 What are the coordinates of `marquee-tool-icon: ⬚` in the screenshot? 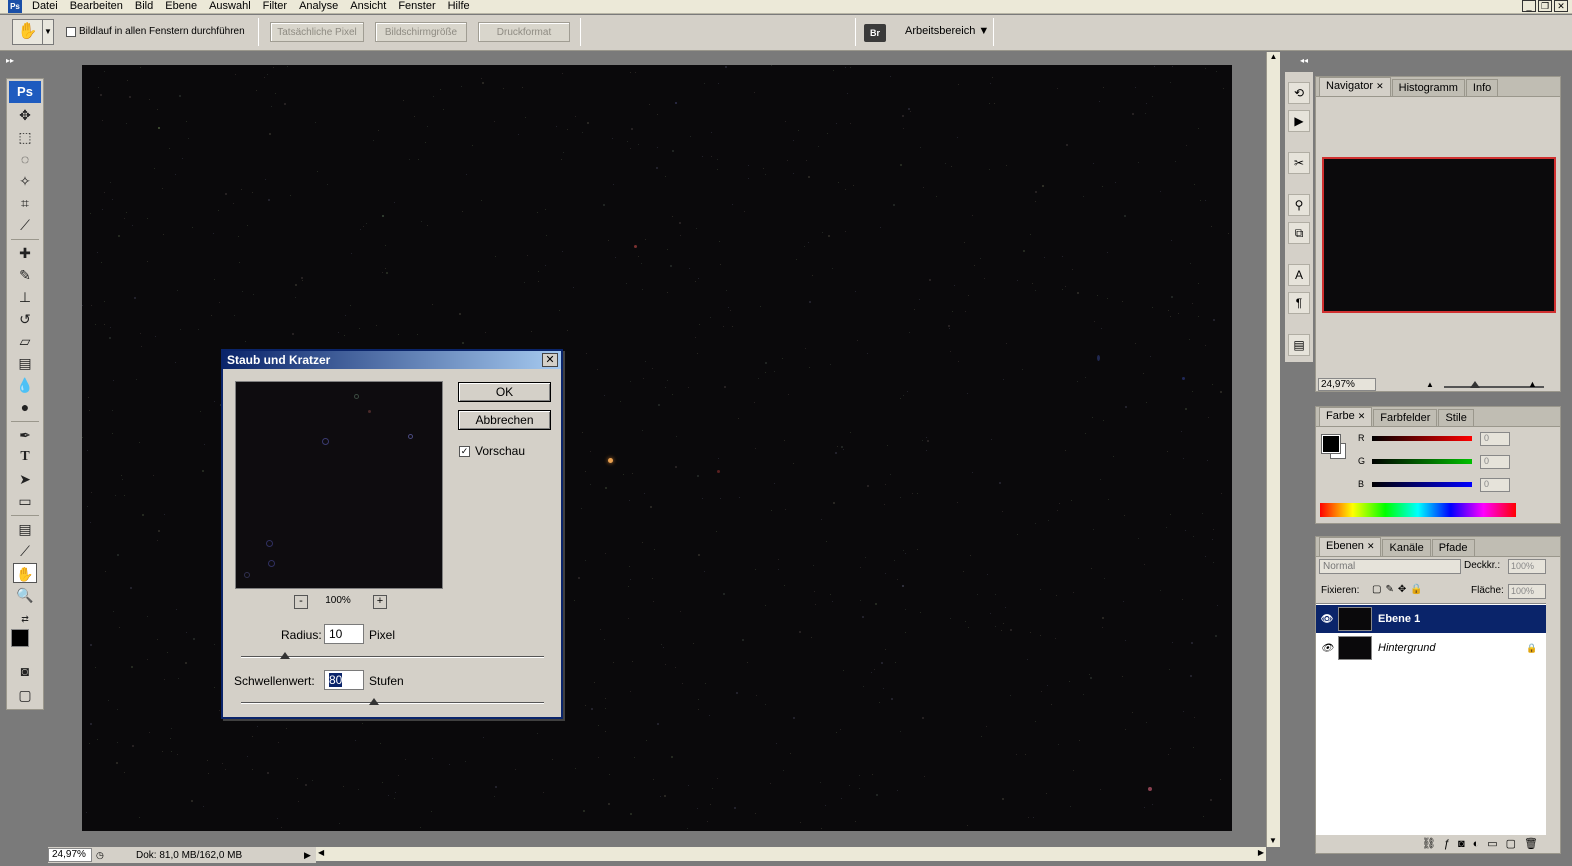 It's located at (25, 137).